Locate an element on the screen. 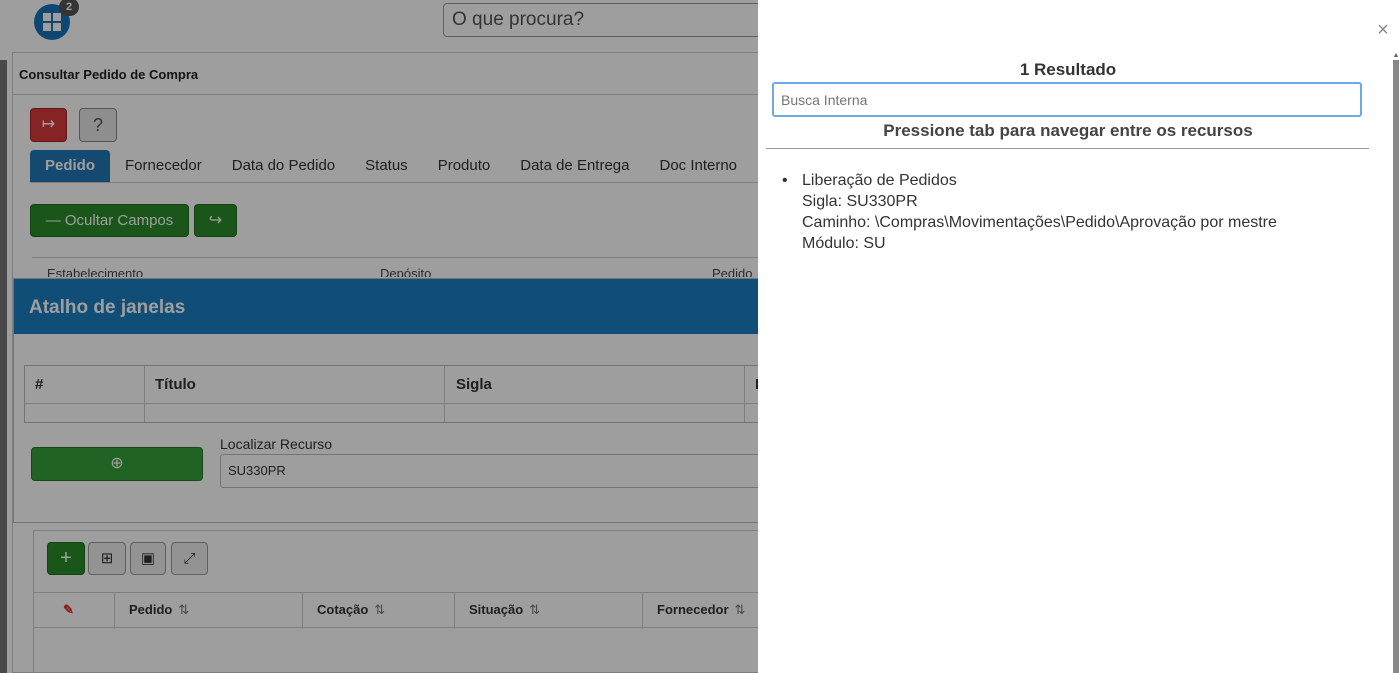 This screenshot has height=673, width=1399. result-name: Liberação de Pedidos is located at coordinates (1082, 180).